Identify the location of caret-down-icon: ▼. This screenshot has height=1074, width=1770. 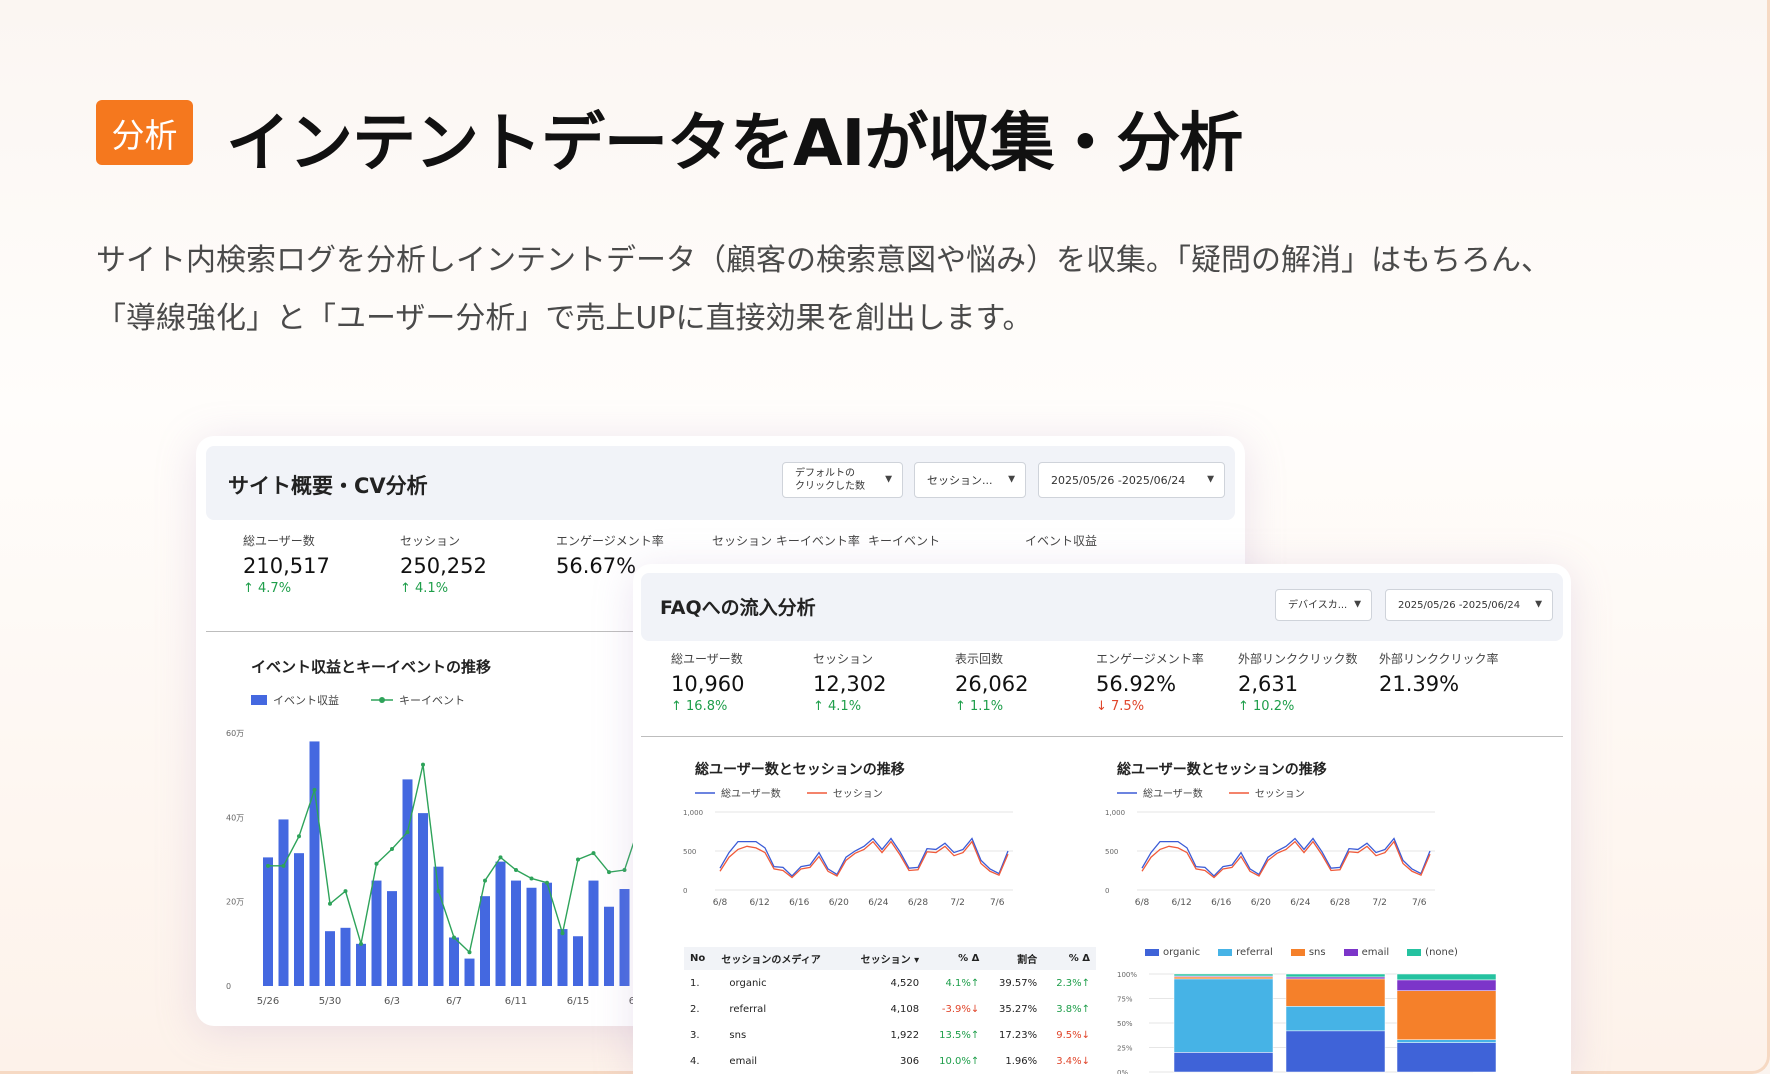
(1210, 479).